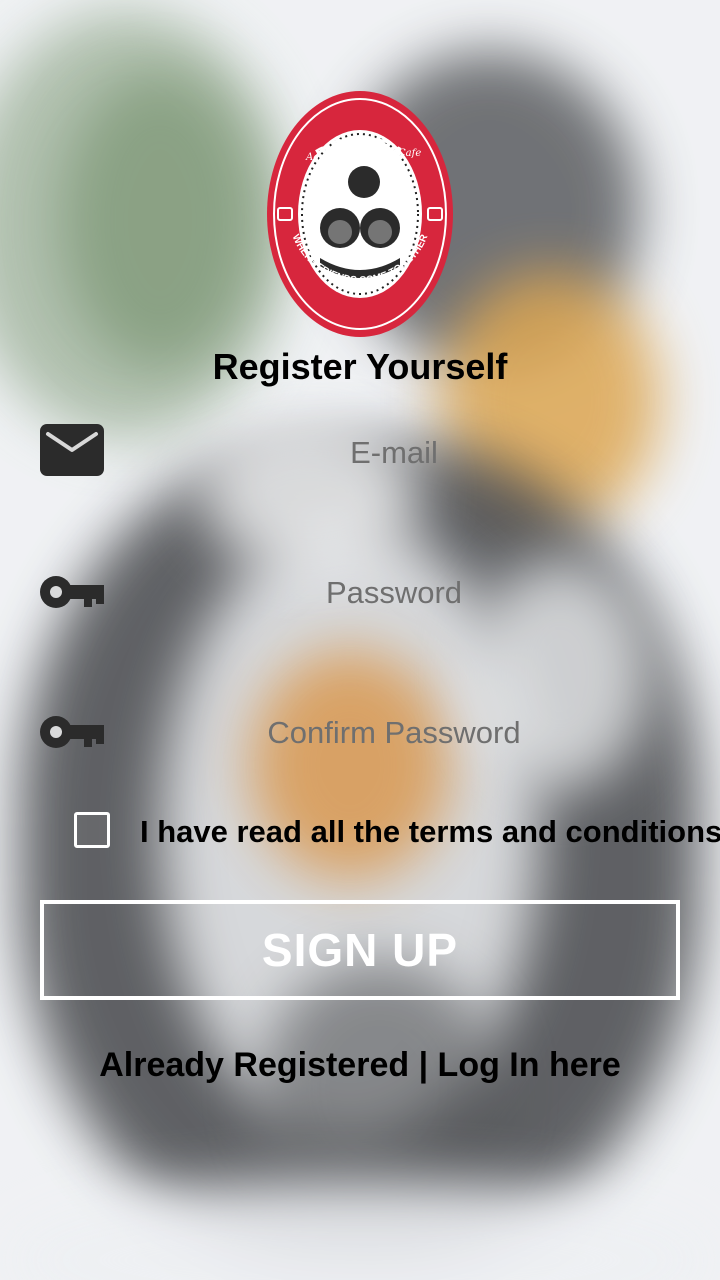  What do you see at coordinates (394, 453) in the screenshot?
I see `email-field` at bounding box center [394, 453].